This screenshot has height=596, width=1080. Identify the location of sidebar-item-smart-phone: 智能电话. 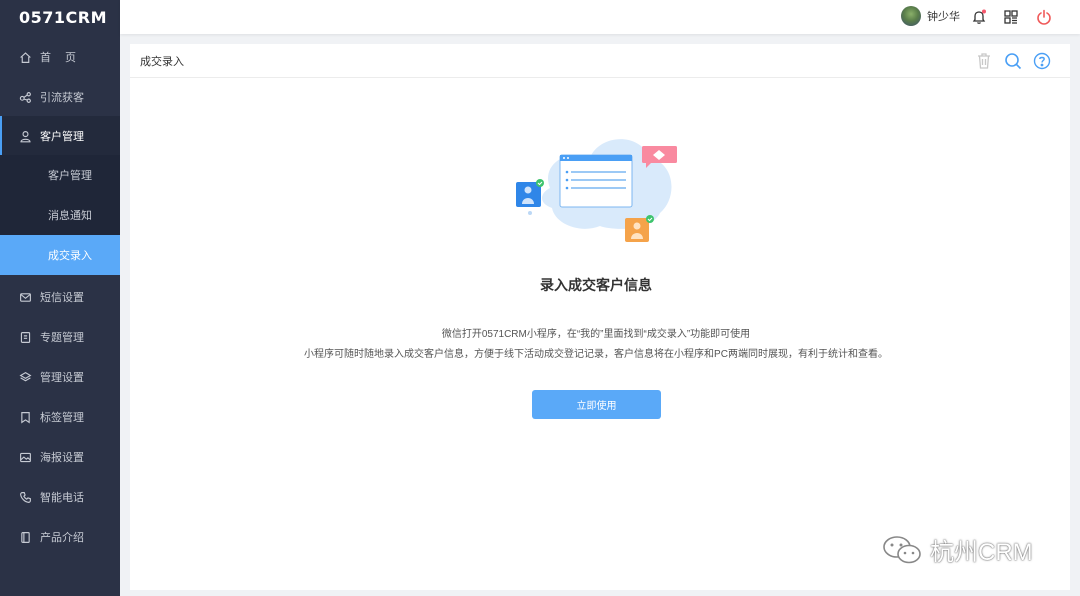
(60, 497).